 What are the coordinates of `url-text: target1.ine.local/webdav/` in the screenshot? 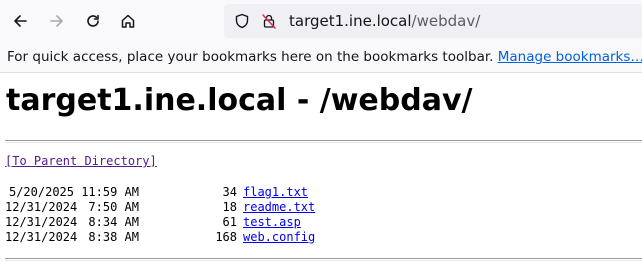 It's located at (384, 21).